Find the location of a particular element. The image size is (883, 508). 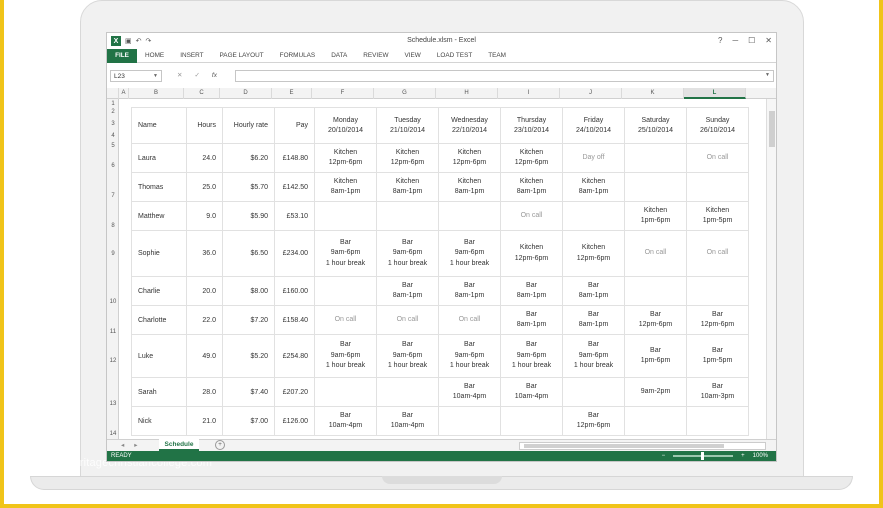

tab-page-layout: PAGE LAYOUT is located at coordinates (242, 55).